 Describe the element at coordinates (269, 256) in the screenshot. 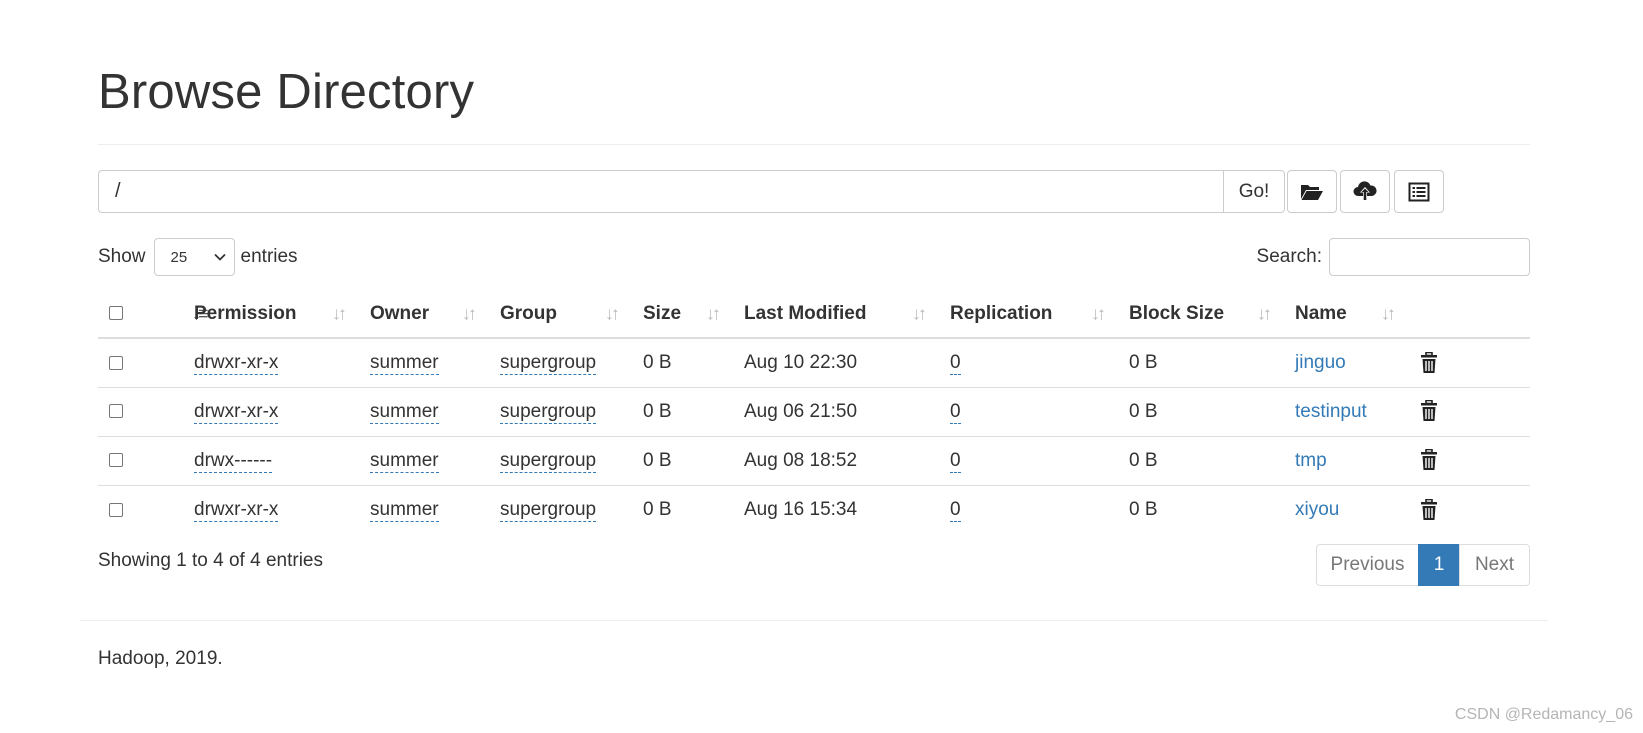

I see `entries-label: entries` at that location.